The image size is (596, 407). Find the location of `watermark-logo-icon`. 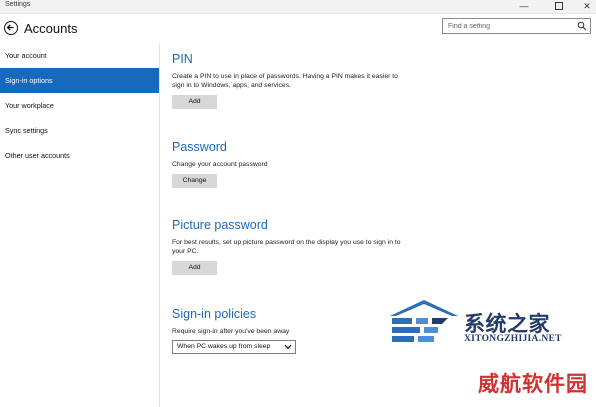

watermark-logo-icon is located at coordinates (424, 321).